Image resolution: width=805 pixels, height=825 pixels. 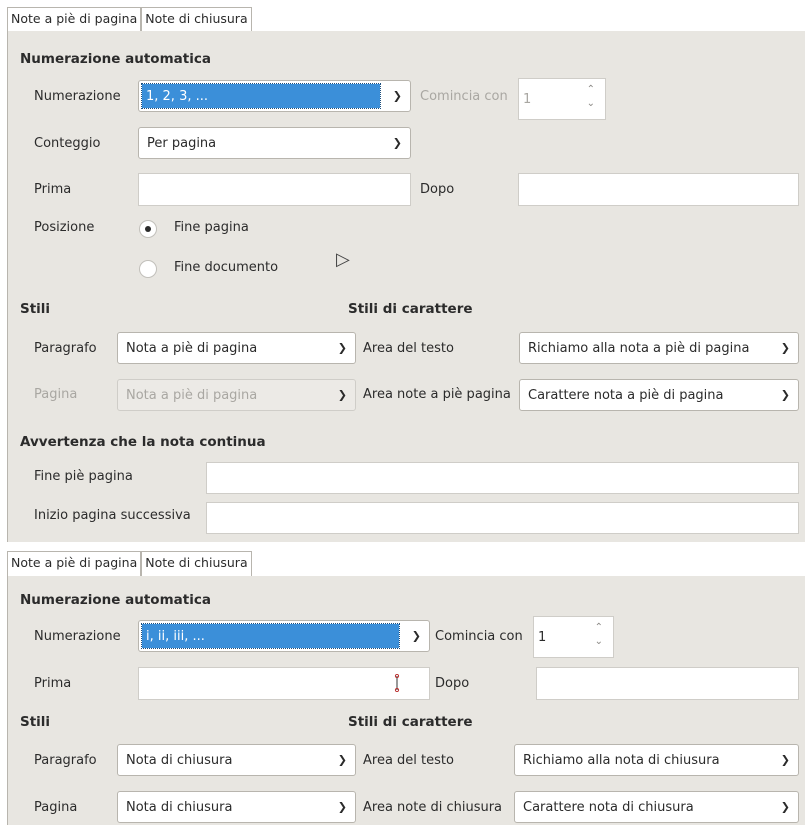 I want to click on tab-bar-bottom: Note a piè di pagina Note di chiusura, so click(x=129, y=563).